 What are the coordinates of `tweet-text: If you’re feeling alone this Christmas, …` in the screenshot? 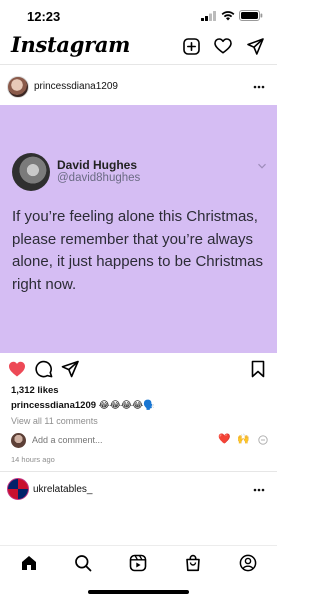 It's located at (137, 250).